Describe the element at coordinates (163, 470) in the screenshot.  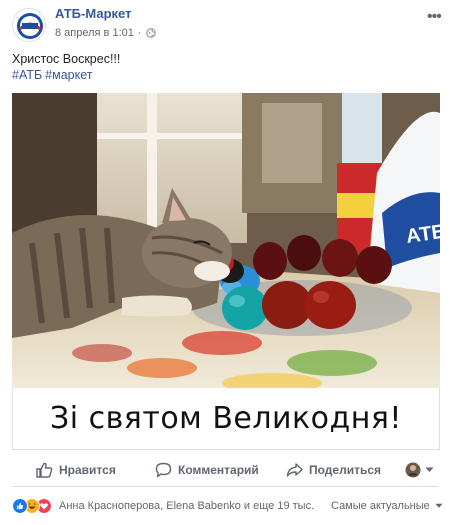
I see `comment-icon` at that location.